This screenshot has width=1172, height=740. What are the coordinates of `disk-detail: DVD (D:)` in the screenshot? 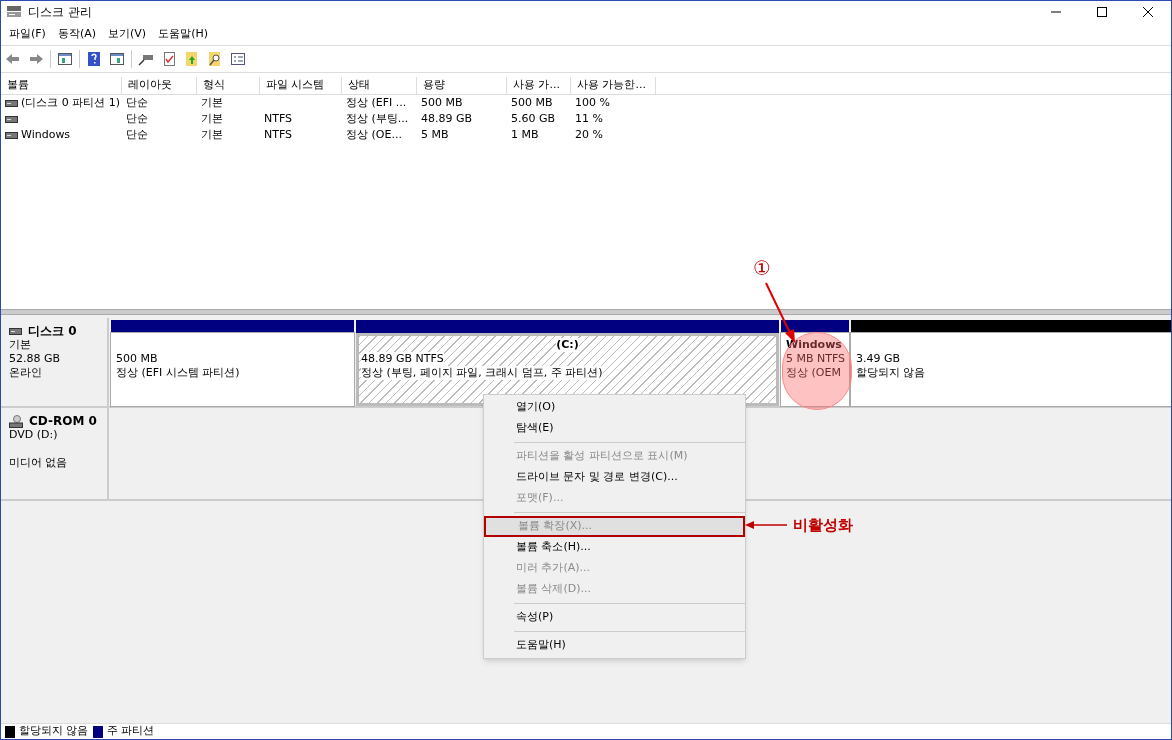 It's located at (34, 435).